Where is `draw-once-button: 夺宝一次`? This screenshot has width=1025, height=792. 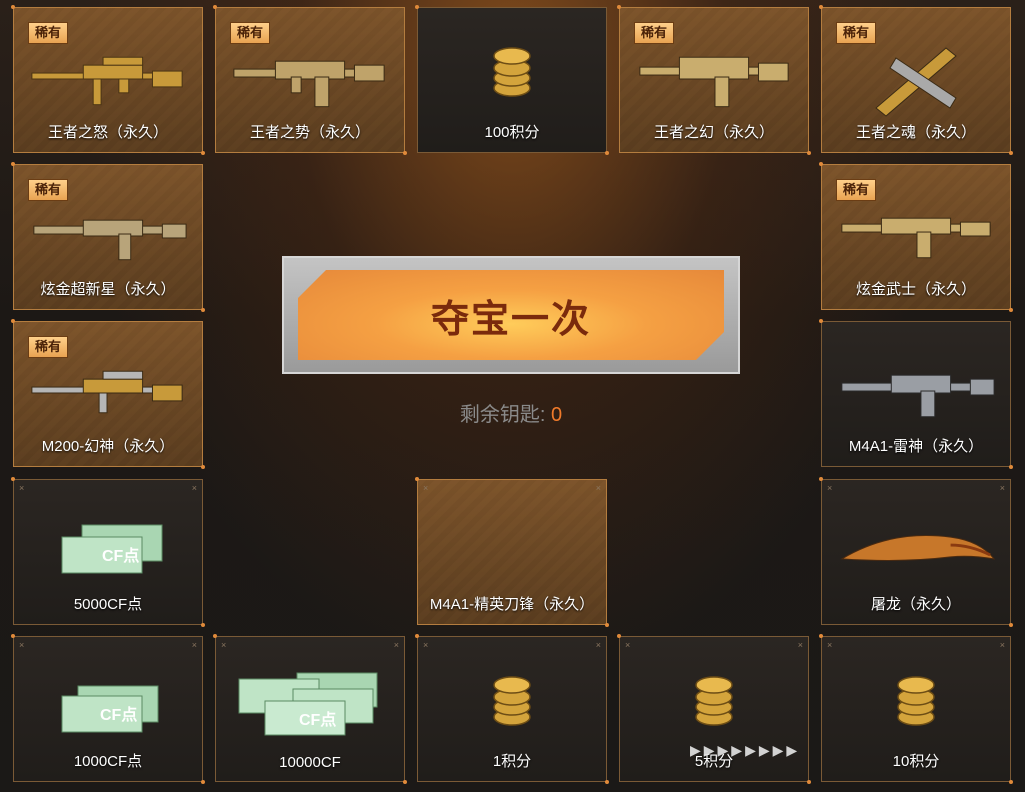
draw-once-button: 夺宝一次 is located at coordinates (511, 315).